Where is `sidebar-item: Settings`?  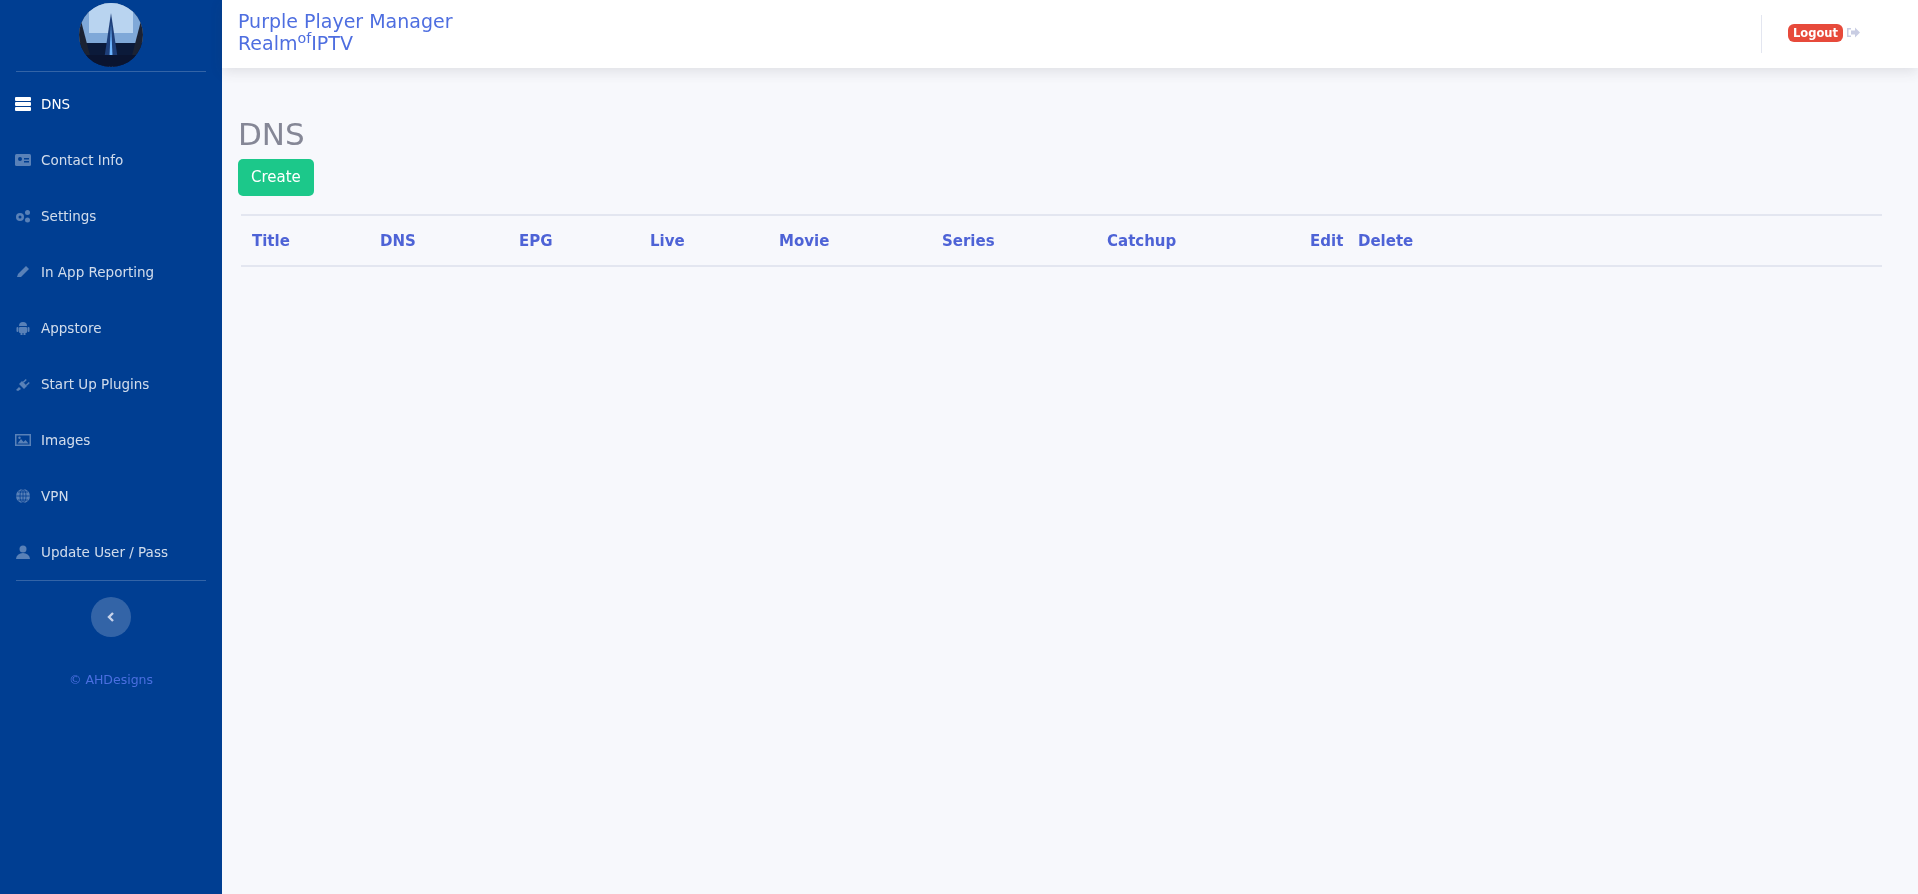
sidebar-item: Settings is located at coordinates (111, 216).